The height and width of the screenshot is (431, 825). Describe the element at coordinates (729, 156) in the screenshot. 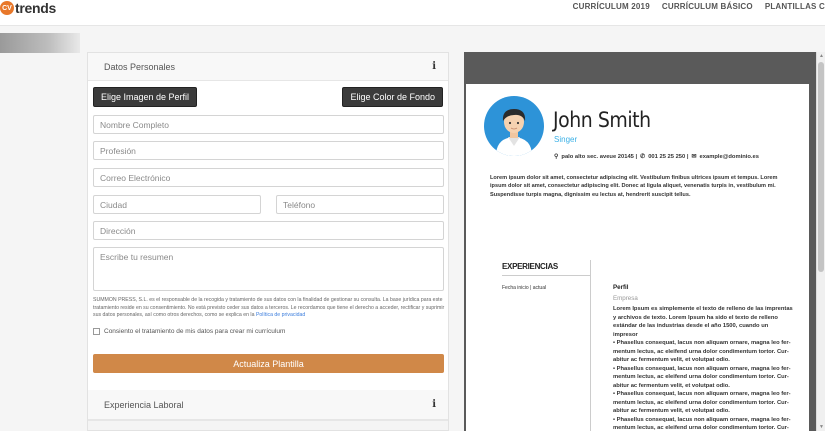

I see `cv-email: example@dominio.es` at that location.